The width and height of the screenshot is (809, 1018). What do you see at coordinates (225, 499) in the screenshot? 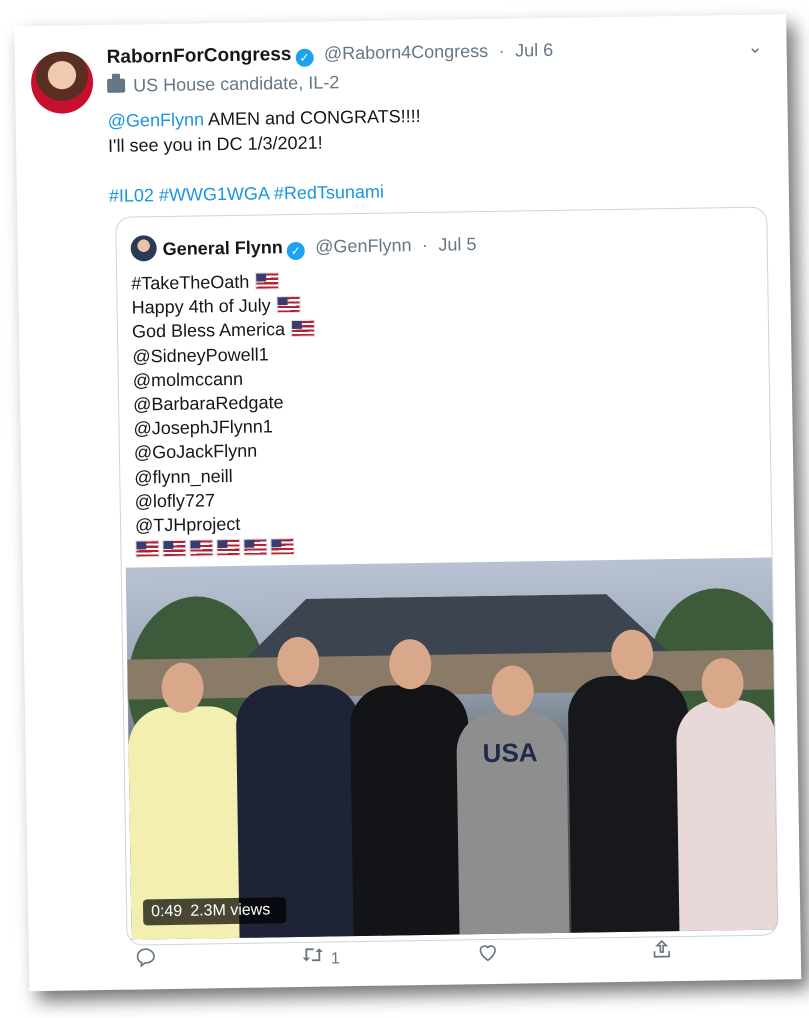
I see `quoted-mention: @lofly727` at bounding box center [225, 499].